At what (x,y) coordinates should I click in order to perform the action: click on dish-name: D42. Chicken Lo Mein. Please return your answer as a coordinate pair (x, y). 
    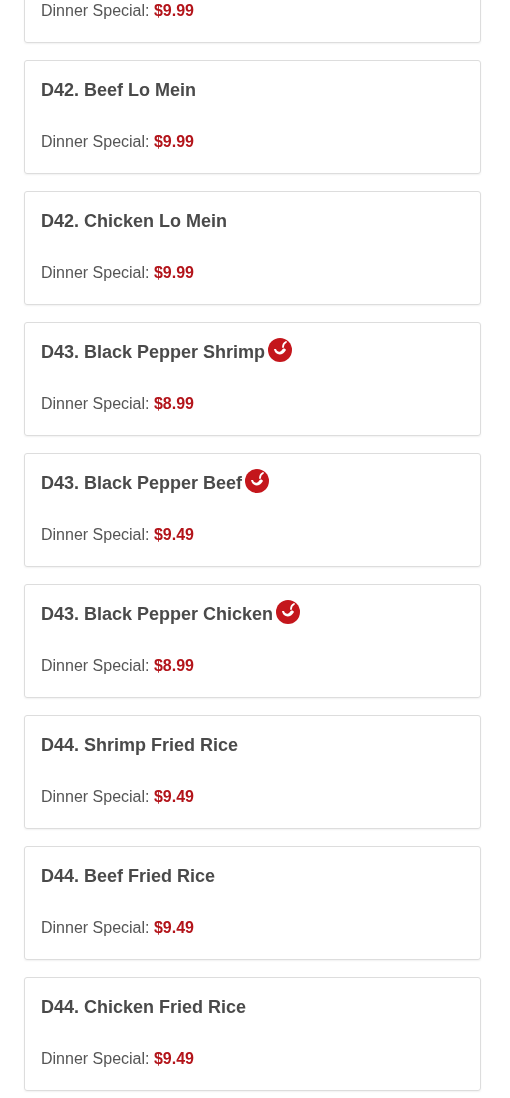
    Looking at the image, I should click on (134, 221).